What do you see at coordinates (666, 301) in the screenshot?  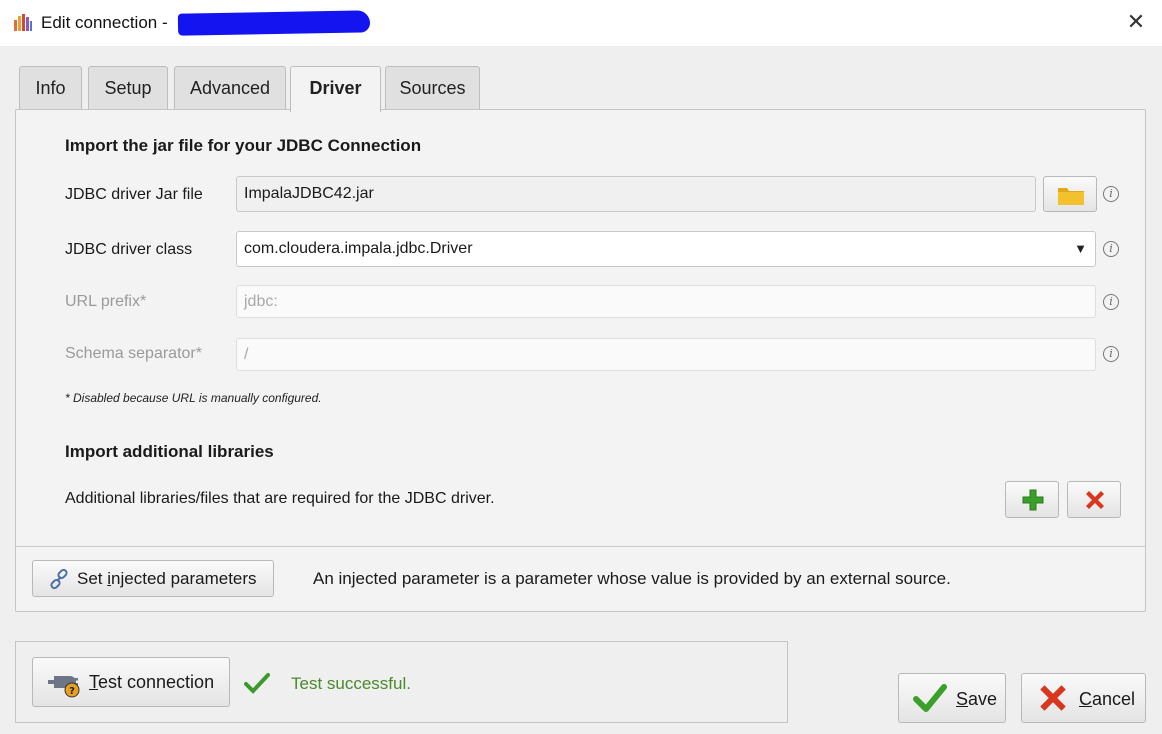 I see `url-prefix-field: jdbc:` at bounding box center [666, 301].